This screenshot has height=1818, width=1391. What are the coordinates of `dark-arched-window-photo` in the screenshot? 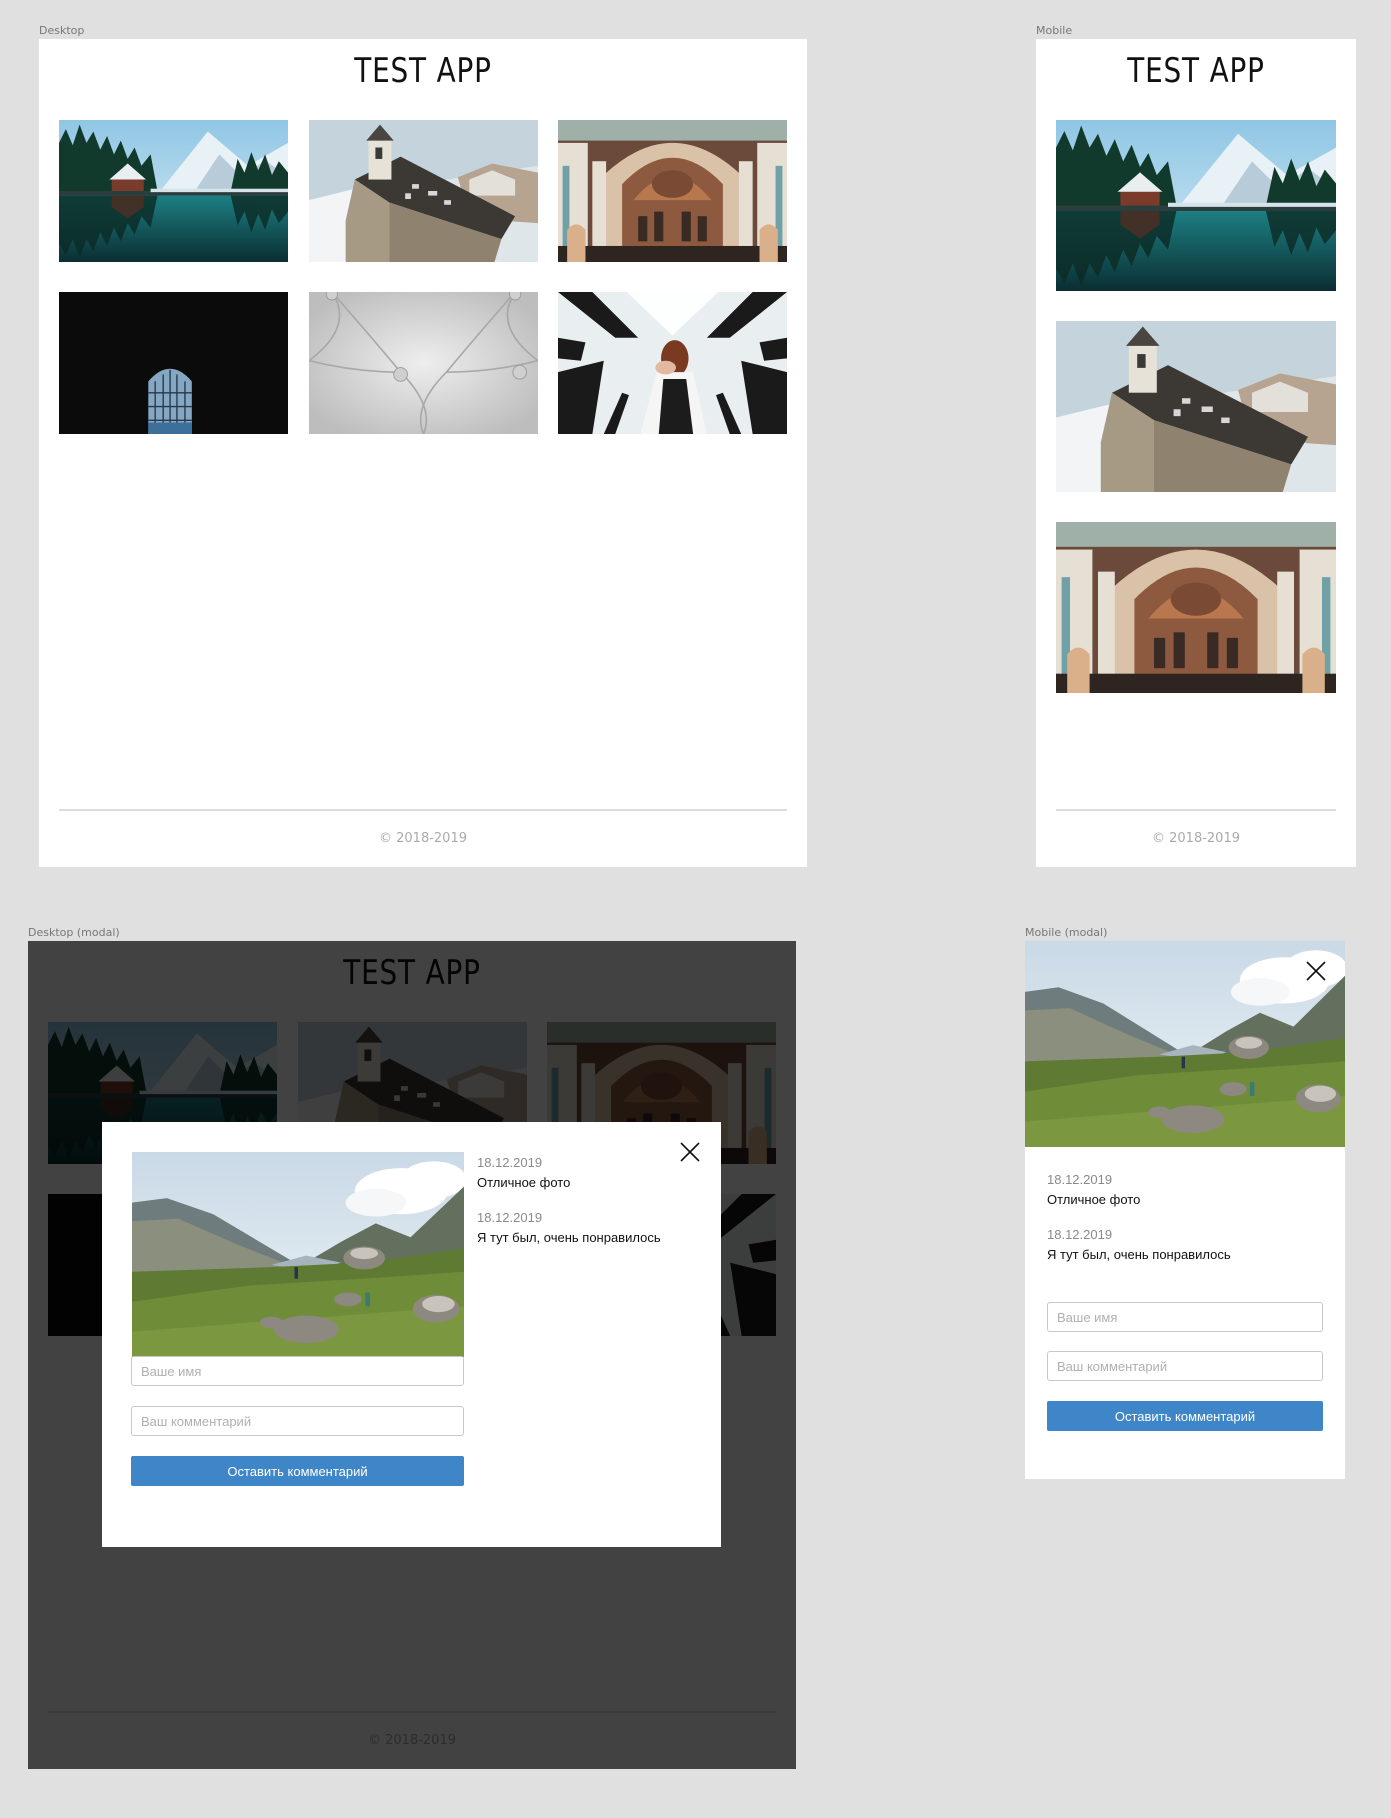 It's located at (173, 363).